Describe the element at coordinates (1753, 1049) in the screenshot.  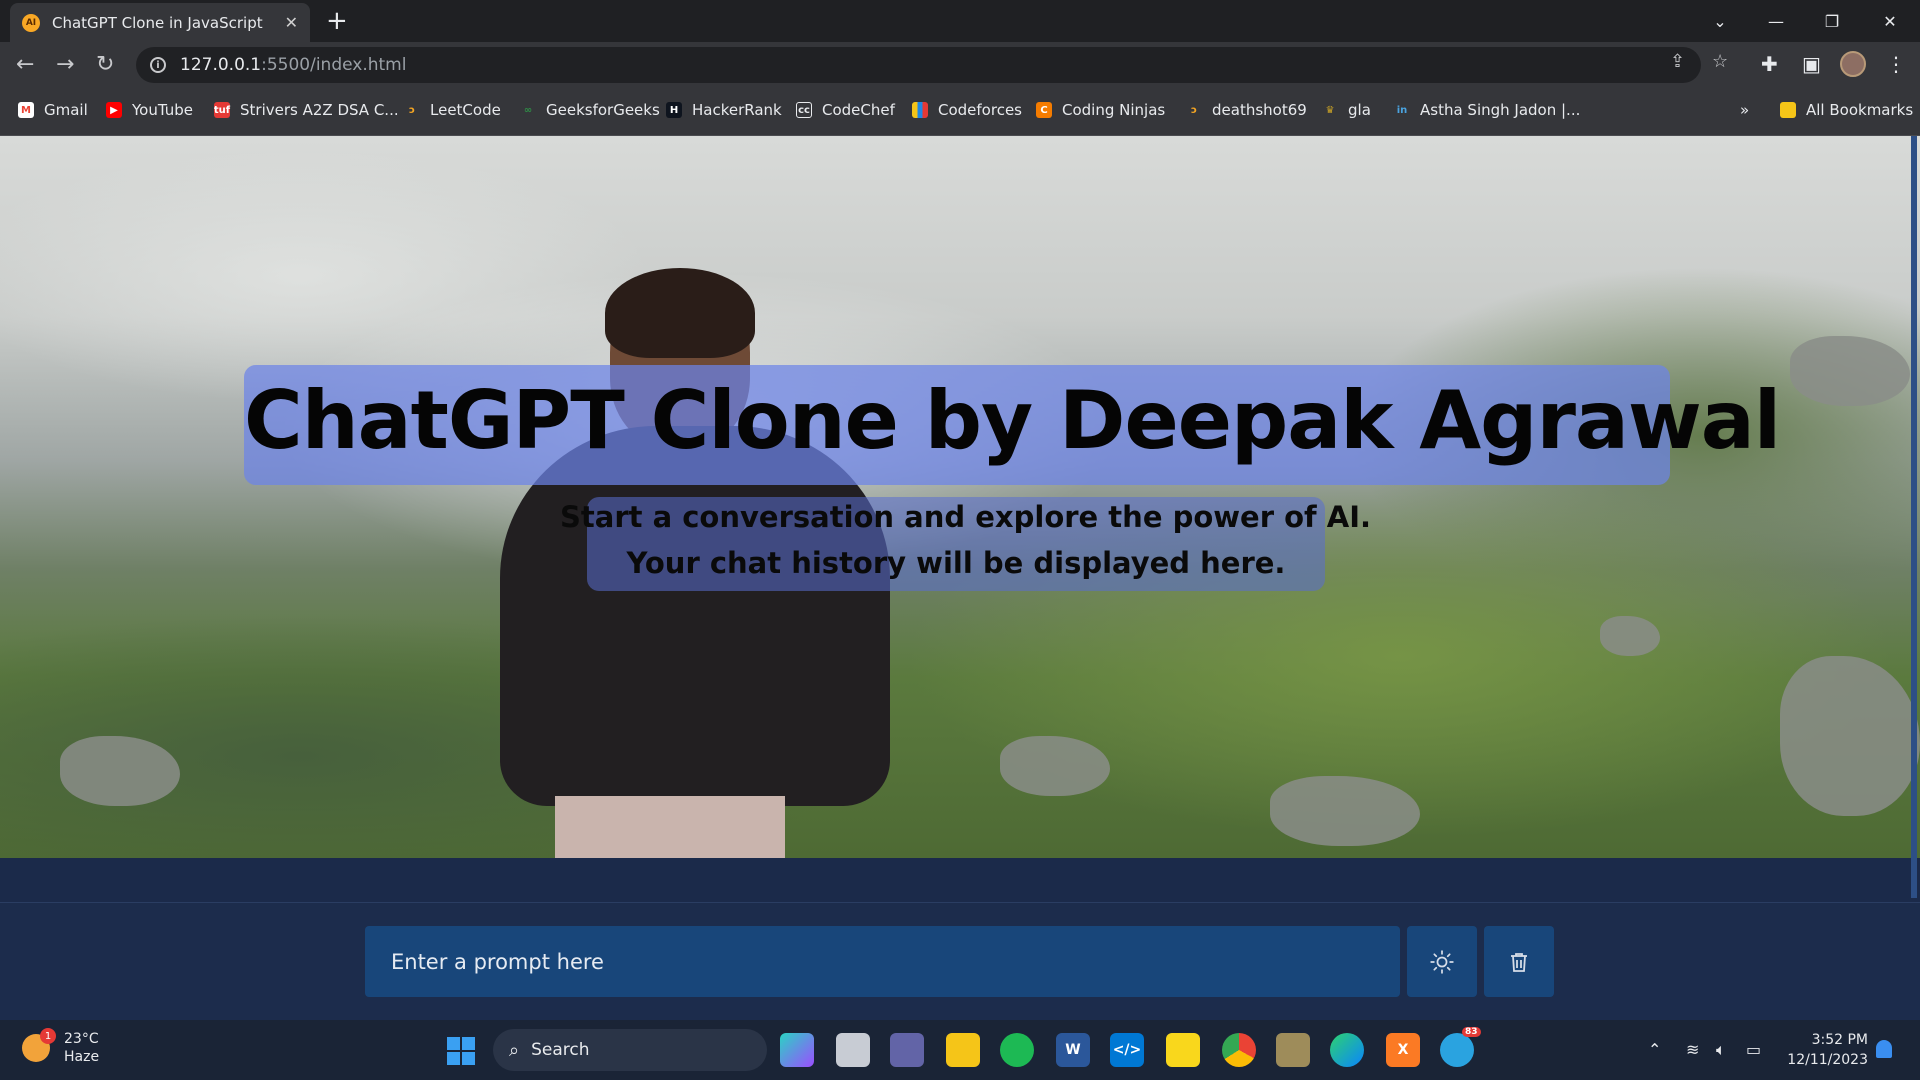
I see `battery-icon: ▭` at that location.